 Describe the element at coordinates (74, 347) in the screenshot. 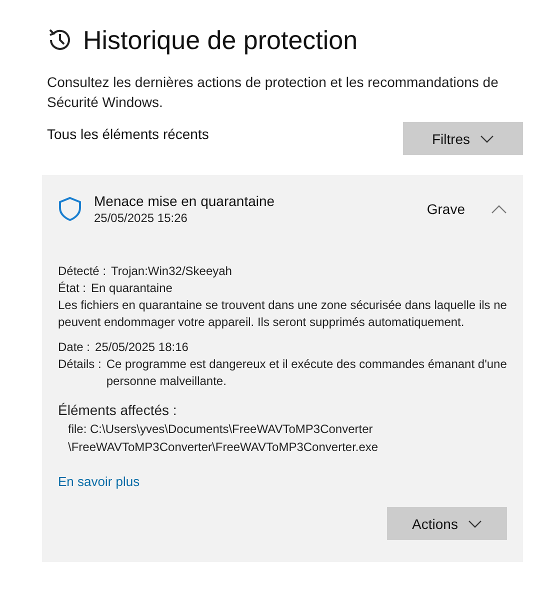

I see `field-label: Date :` at that location.